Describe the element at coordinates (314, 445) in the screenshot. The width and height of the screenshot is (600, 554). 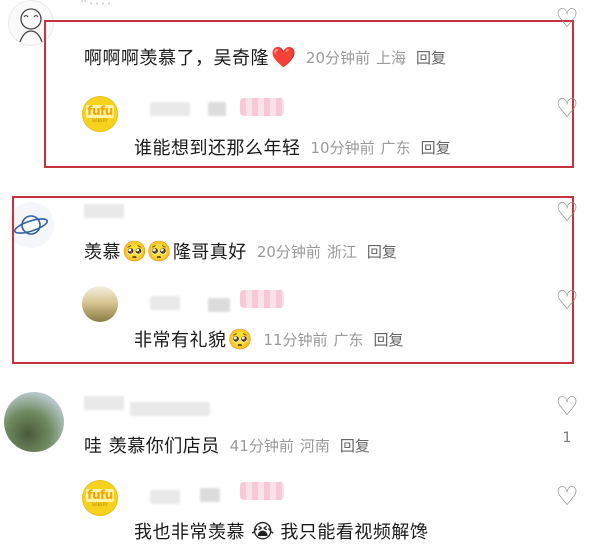
I see `comment-location: 河南` at that location.